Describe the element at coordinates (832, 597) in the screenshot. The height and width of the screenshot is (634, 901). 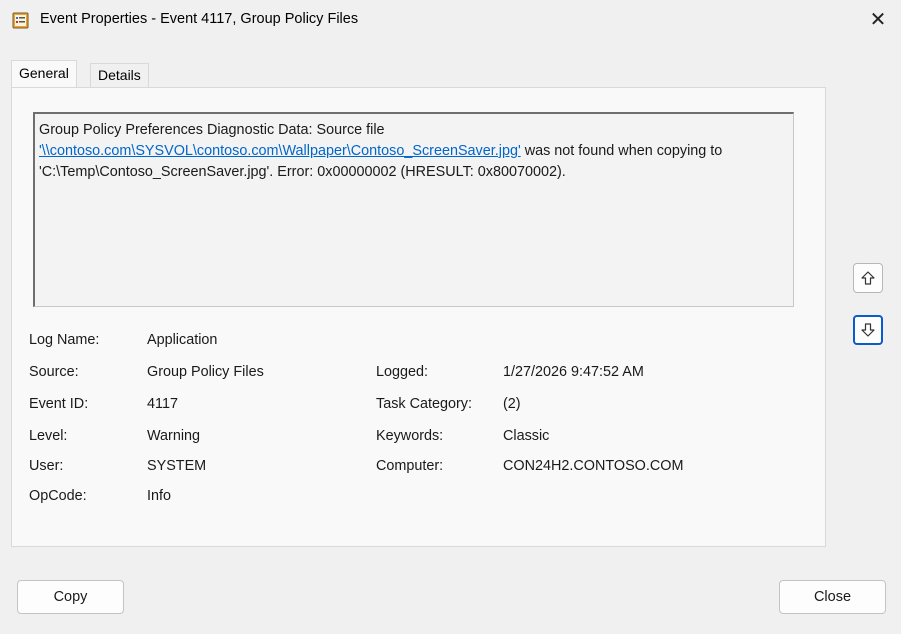
I see `close-button: Close` at that location.